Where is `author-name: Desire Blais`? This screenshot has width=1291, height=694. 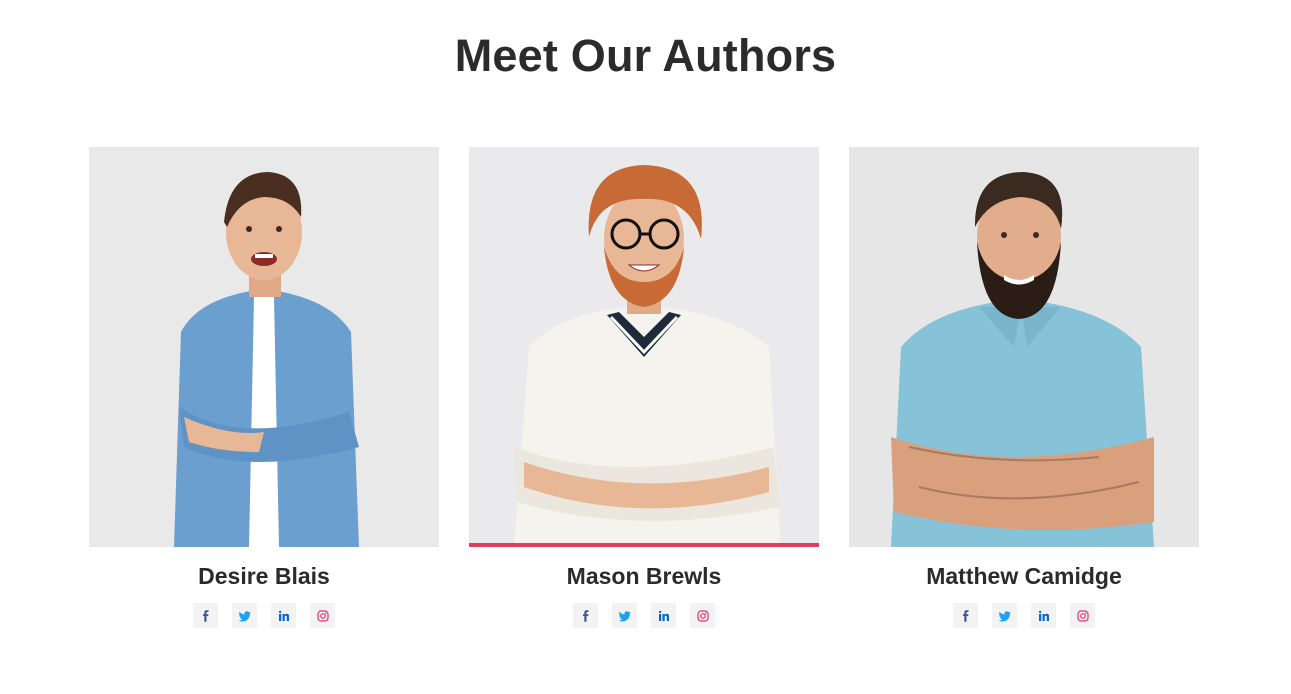
author-name: Desire Blais is located at coordinates (264, 576).